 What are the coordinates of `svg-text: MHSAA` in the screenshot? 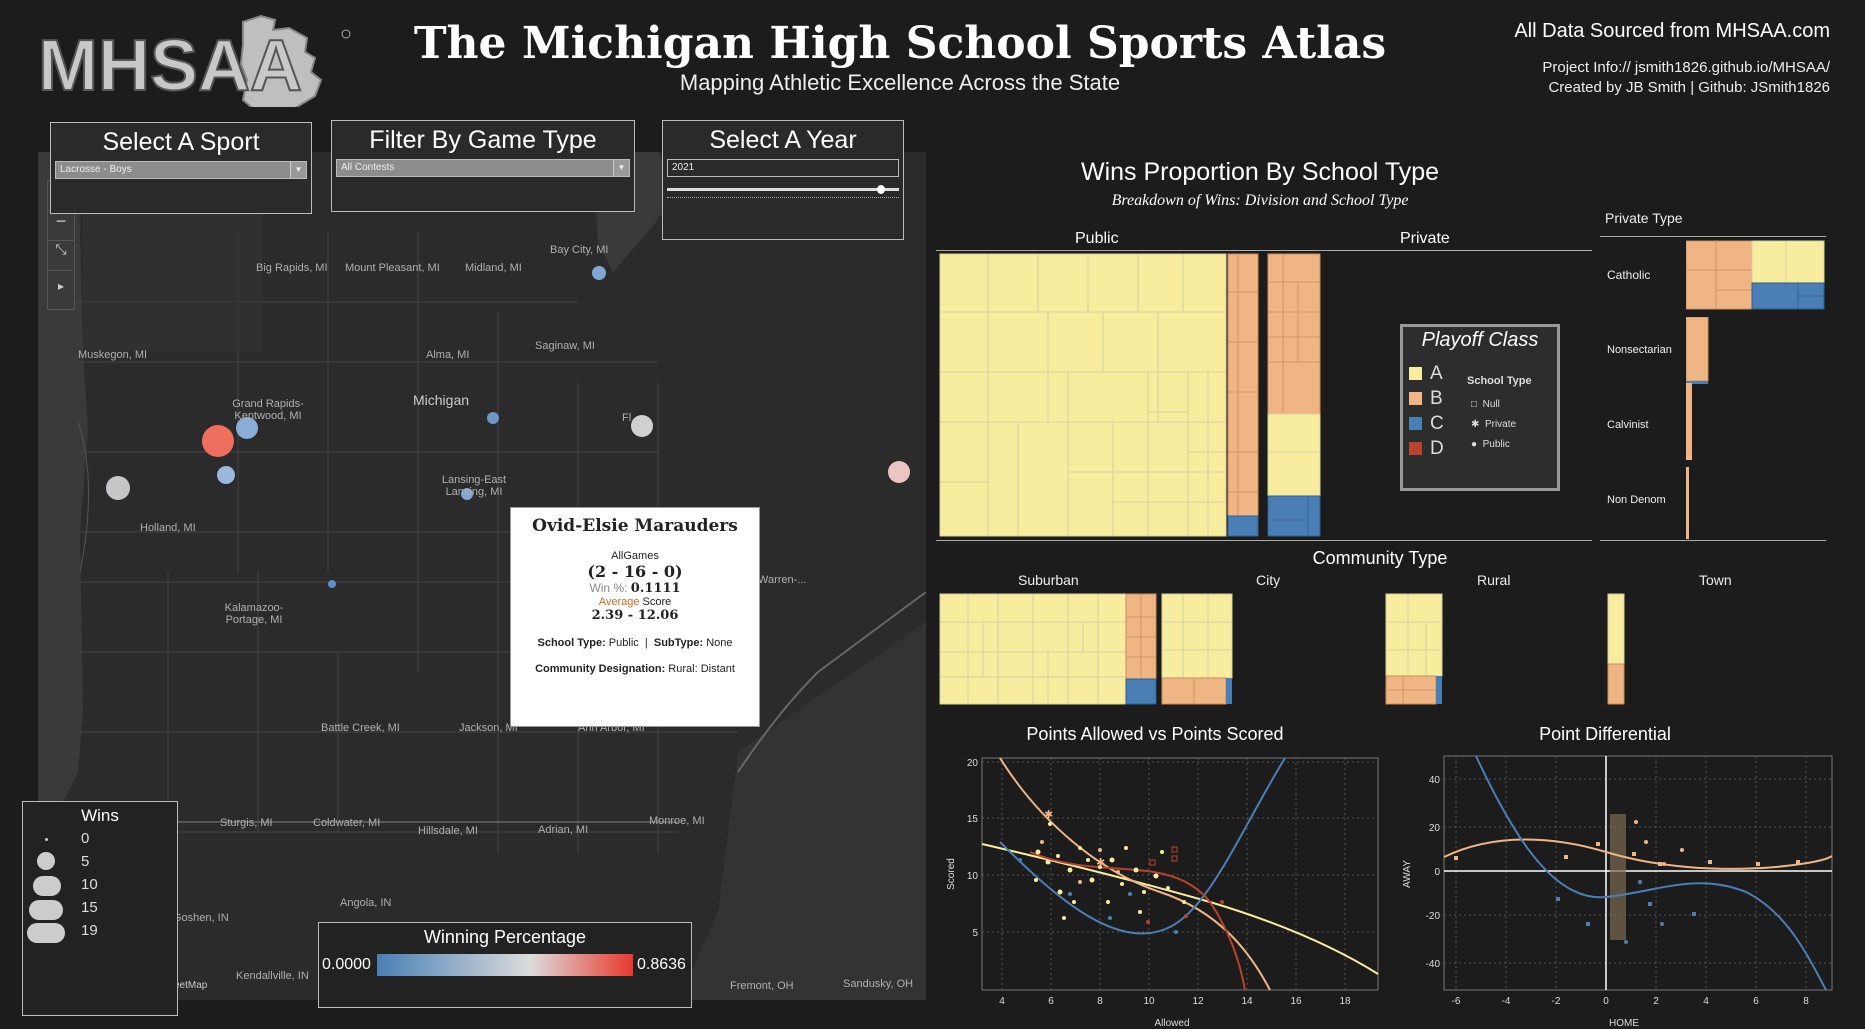 It's located at (170, 66).